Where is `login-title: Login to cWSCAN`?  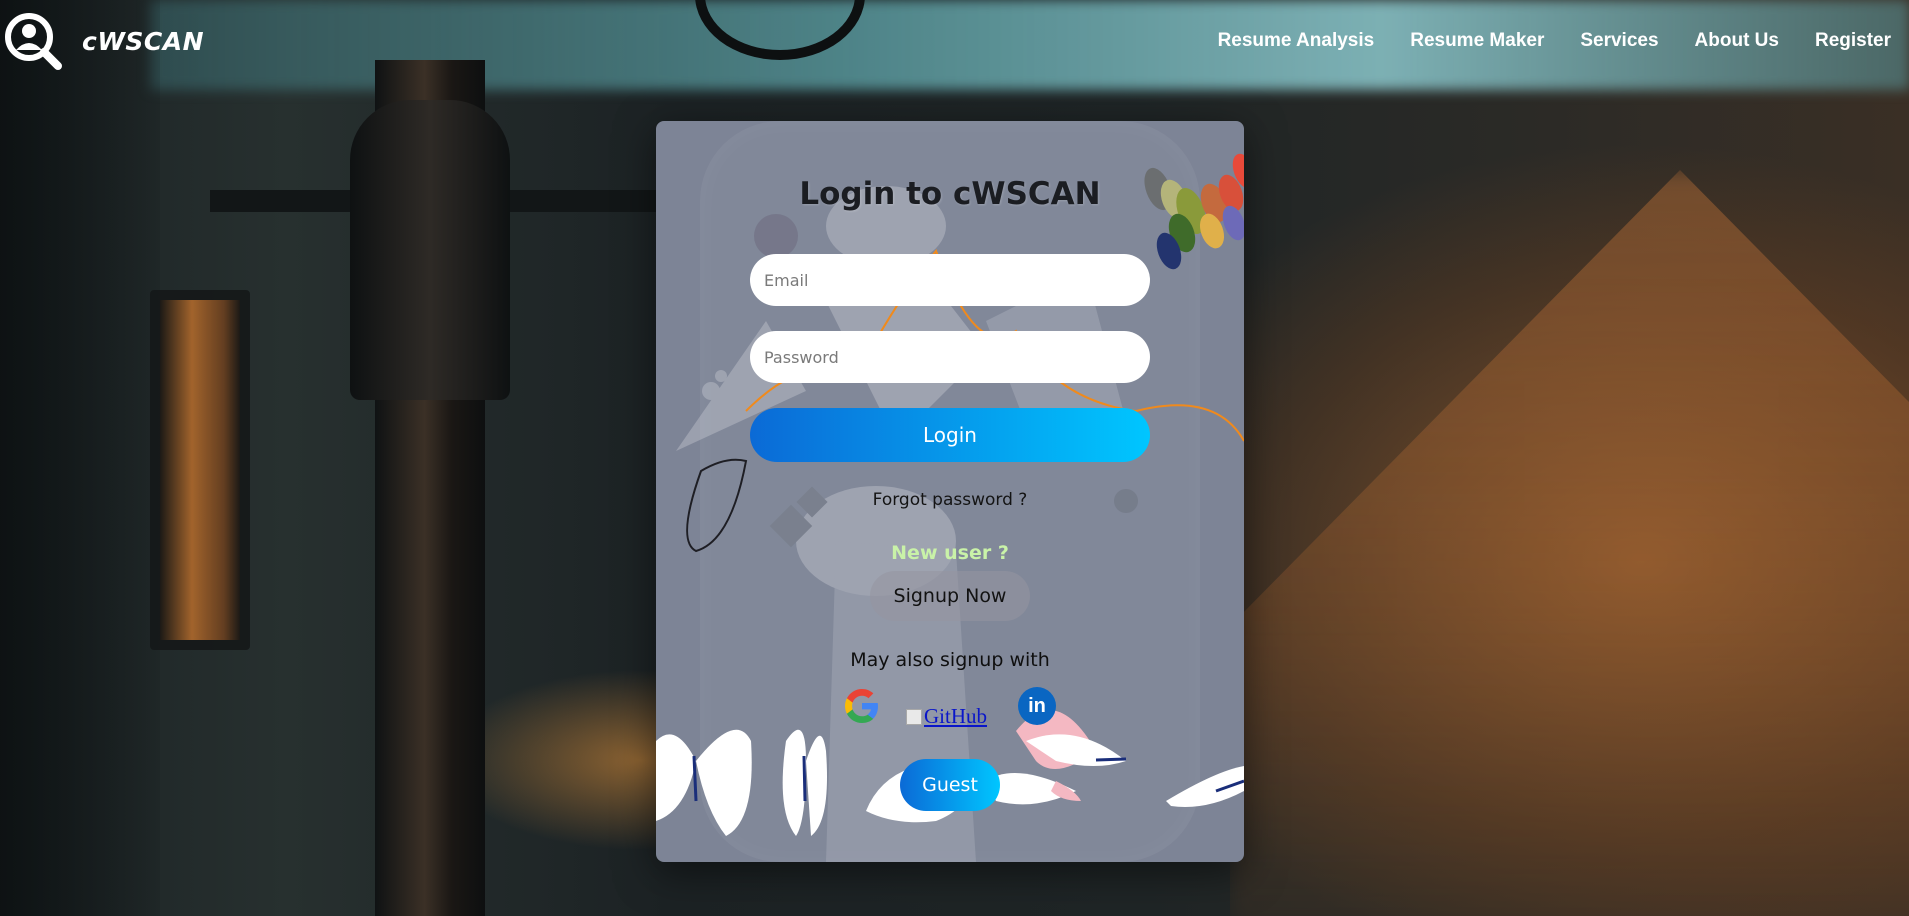
login-title: Login to cWSCAN is located at coordinates (950, 194).